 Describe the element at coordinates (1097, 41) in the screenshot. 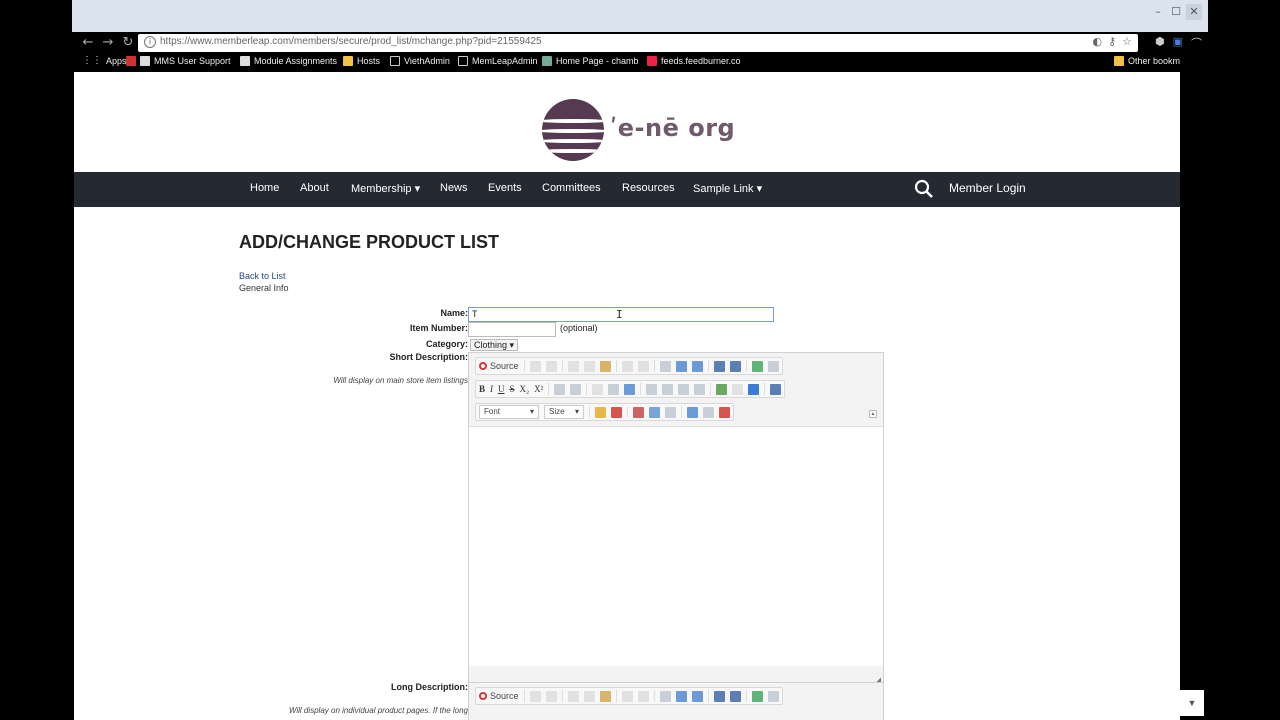

I see `shield-icon: ◐` at that location.